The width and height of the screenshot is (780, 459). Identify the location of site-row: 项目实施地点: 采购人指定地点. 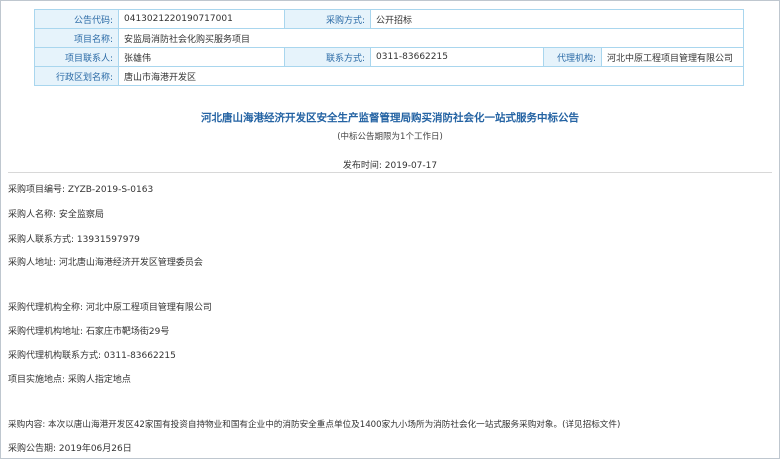
(69, 378).